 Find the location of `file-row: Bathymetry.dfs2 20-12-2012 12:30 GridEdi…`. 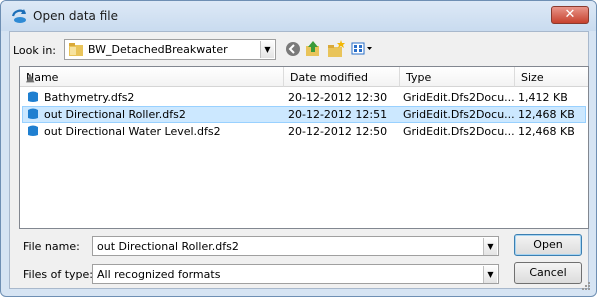

file-row: Bathymetry.dfs2 20-12-2012 12:30 GridEdi… is located at coordinates (304, 97).